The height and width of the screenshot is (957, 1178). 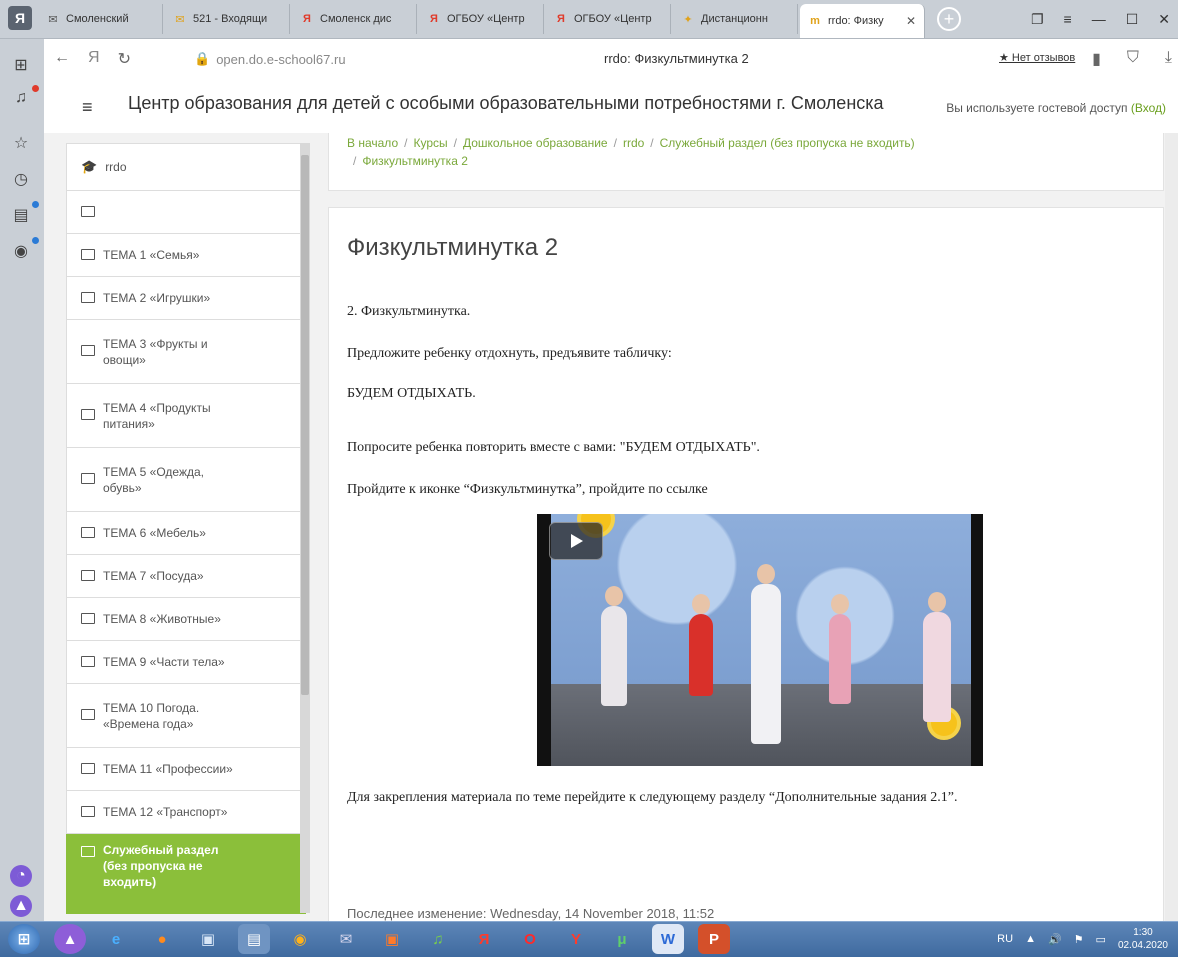 I want to click on apps-grid-icon: ⊞, so click(x=21, y=66).